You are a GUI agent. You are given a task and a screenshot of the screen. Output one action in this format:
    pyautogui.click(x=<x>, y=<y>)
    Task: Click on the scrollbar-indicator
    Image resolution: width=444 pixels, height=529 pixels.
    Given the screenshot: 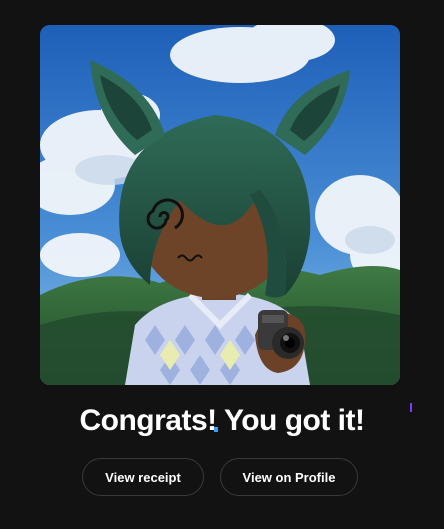 What is the action you would take?
    pyautogui.click(x=411, y=407)
    